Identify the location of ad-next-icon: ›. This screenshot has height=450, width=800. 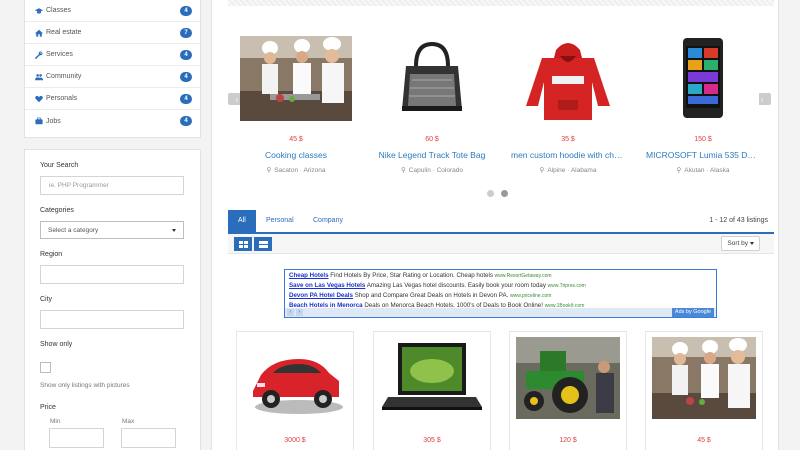
(299, 312).